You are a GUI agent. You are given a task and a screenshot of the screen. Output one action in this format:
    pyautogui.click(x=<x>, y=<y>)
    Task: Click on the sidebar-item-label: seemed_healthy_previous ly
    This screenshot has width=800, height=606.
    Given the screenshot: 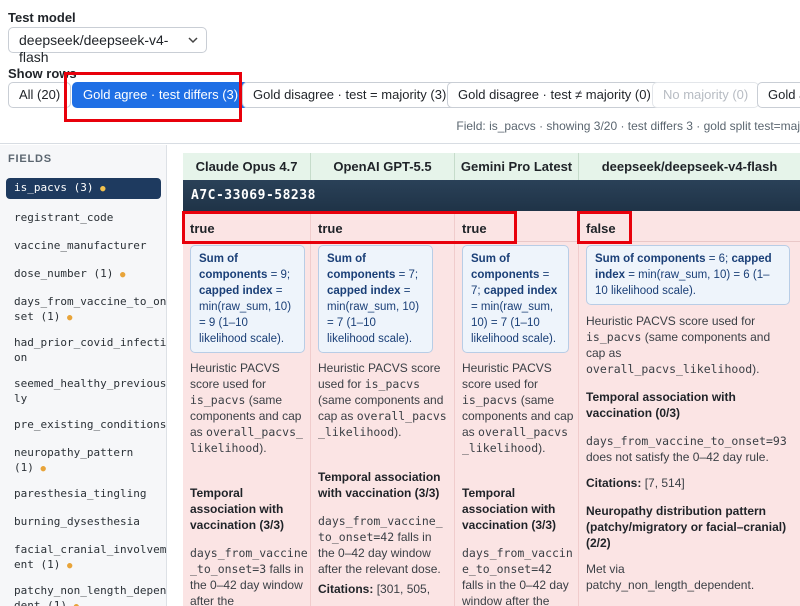 What is the action you would take?
    pyautogui.click(x=90, y=391)
    